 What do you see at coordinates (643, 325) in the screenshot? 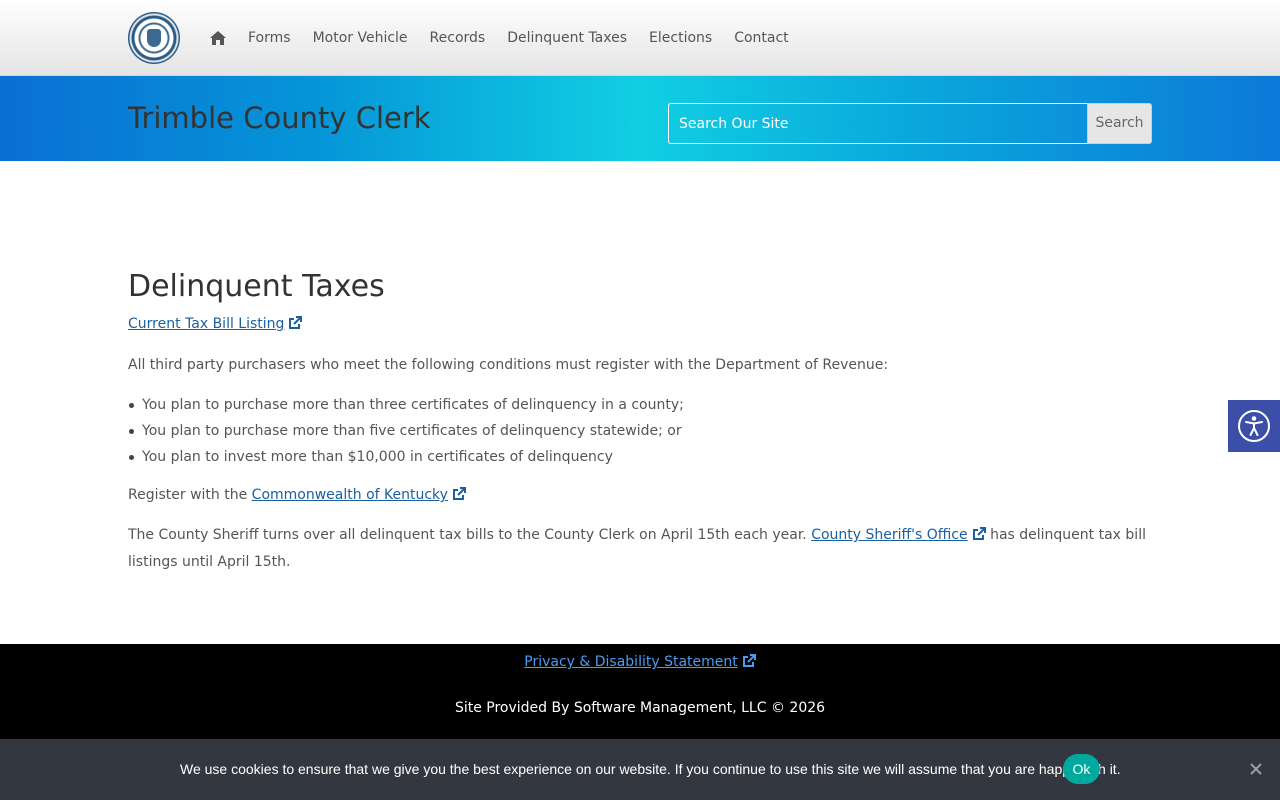
I see `tax-bill-link-row: Current Tax Bill Listing` at bounding box center [643, 325].